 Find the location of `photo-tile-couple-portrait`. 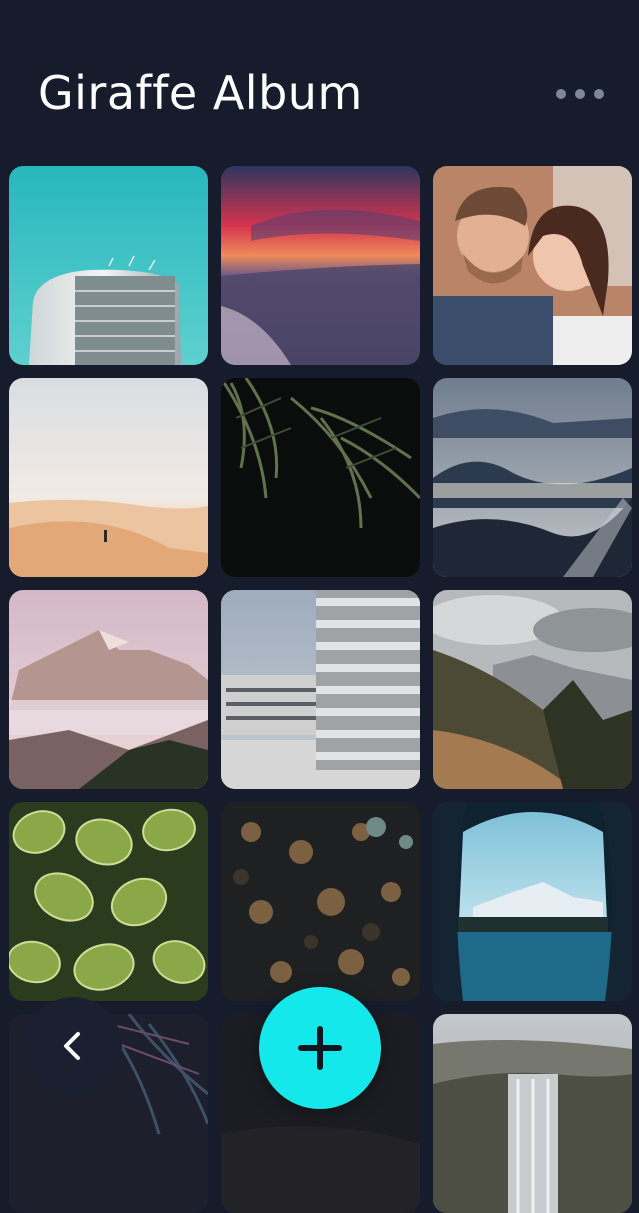

photo-tile-couple-portrait is located at coordinates (532, 265).